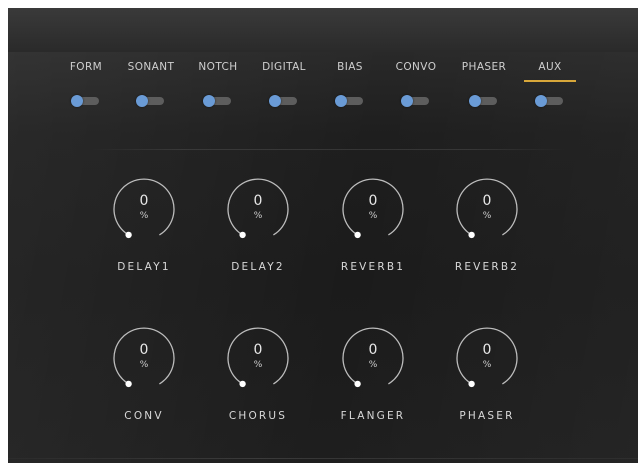  What do you see at coordinates (323, 30) in the screenshot?
I see `panel-header-strip` at bounding box center [323, 30].